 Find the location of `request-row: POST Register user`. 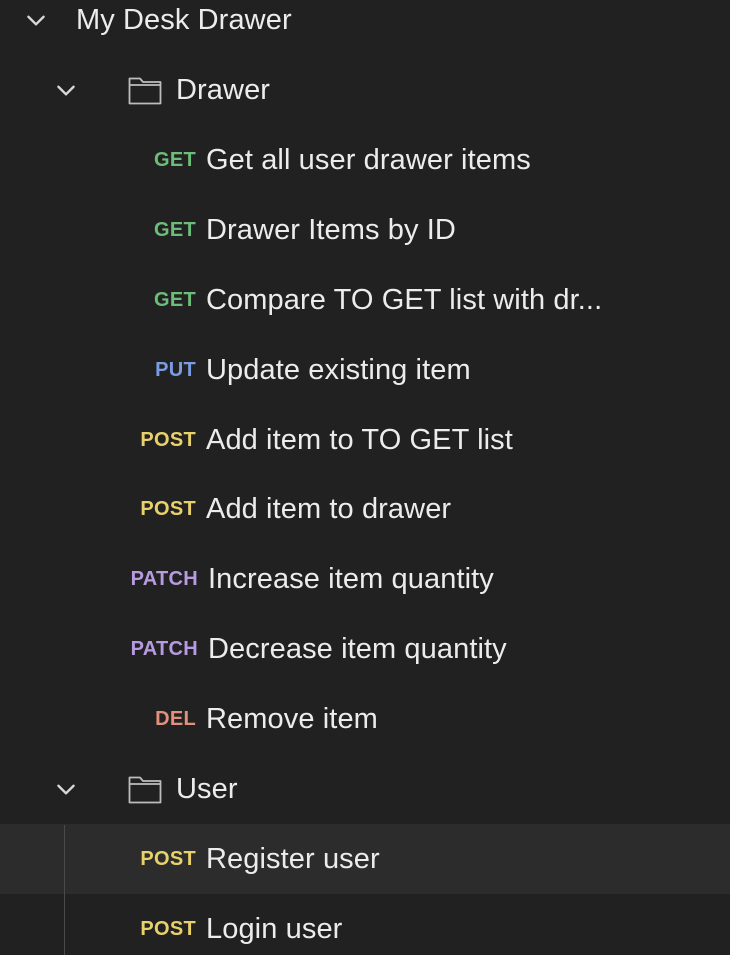

request-row: POST Register user is located at coordinates (365, 859).